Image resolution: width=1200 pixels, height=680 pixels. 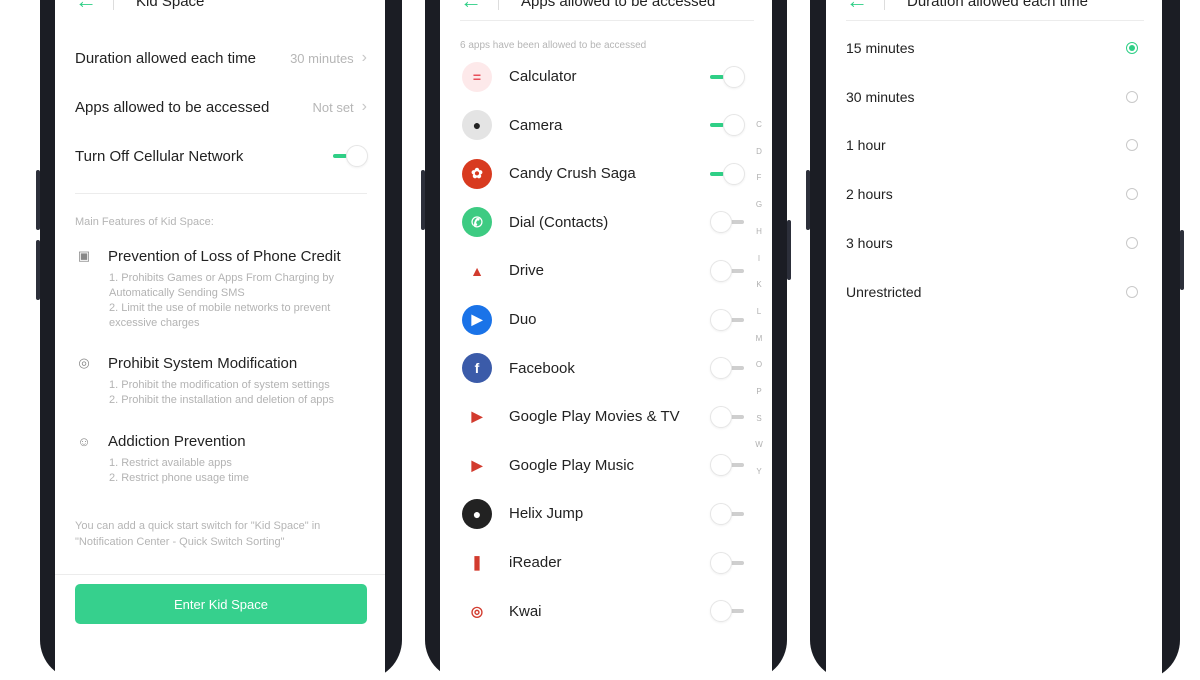 What do you see at coordinates (759, 311) in the screenshot?
I see `index-letter: L` at bounding box center [759, 311].